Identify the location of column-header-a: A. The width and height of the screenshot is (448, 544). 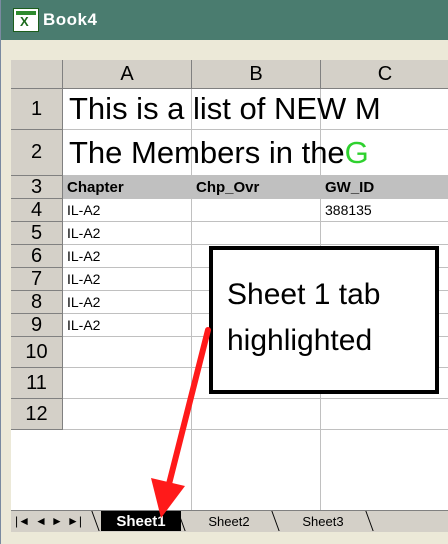
(127, 74).